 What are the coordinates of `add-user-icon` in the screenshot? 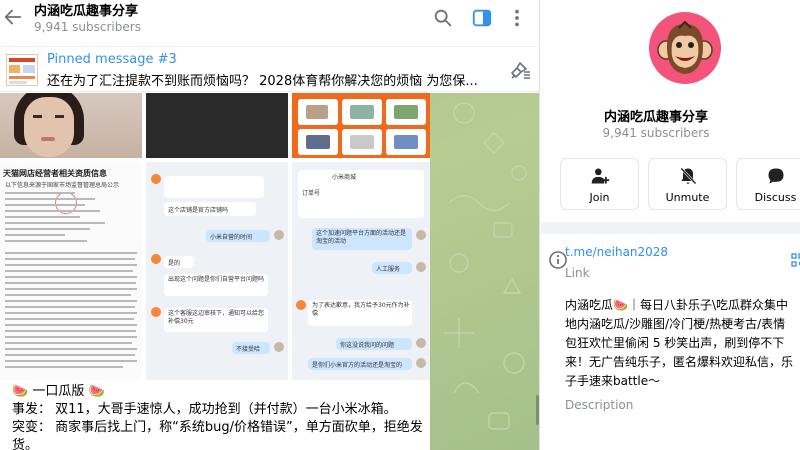 It's located at (600, 176).